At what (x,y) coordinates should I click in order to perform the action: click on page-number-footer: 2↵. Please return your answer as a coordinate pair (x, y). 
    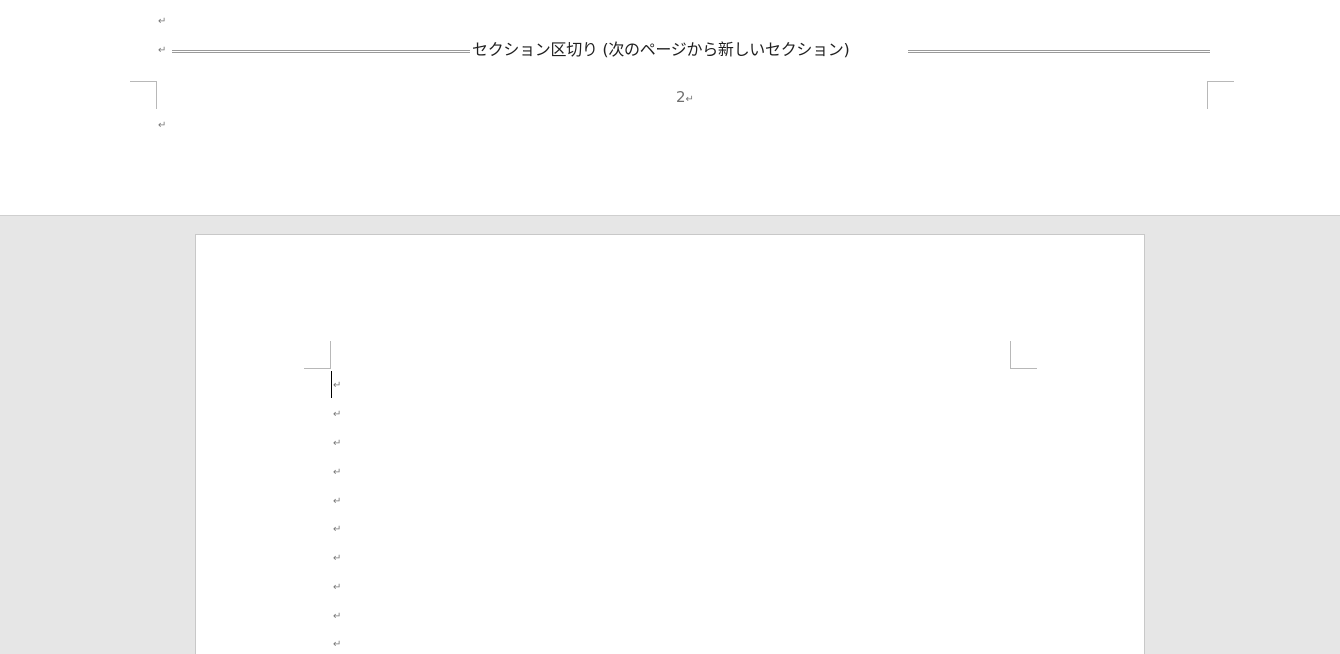
    Looking at the image, I should click on (685, 98).